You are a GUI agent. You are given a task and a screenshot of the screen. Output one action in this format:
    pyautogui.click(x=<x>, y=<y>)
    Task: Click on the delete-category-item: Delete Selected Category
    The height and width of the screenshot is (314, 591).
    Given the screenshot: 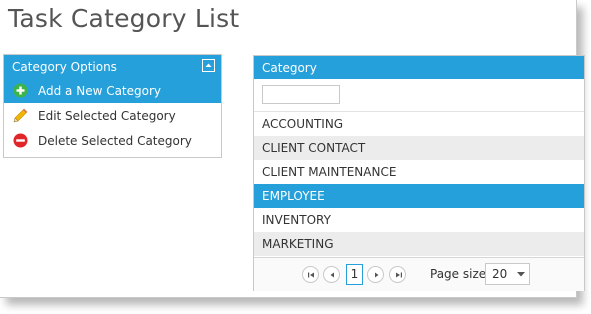 What is the action you would take?
    pyautogui.click(x=112, y=140)
    